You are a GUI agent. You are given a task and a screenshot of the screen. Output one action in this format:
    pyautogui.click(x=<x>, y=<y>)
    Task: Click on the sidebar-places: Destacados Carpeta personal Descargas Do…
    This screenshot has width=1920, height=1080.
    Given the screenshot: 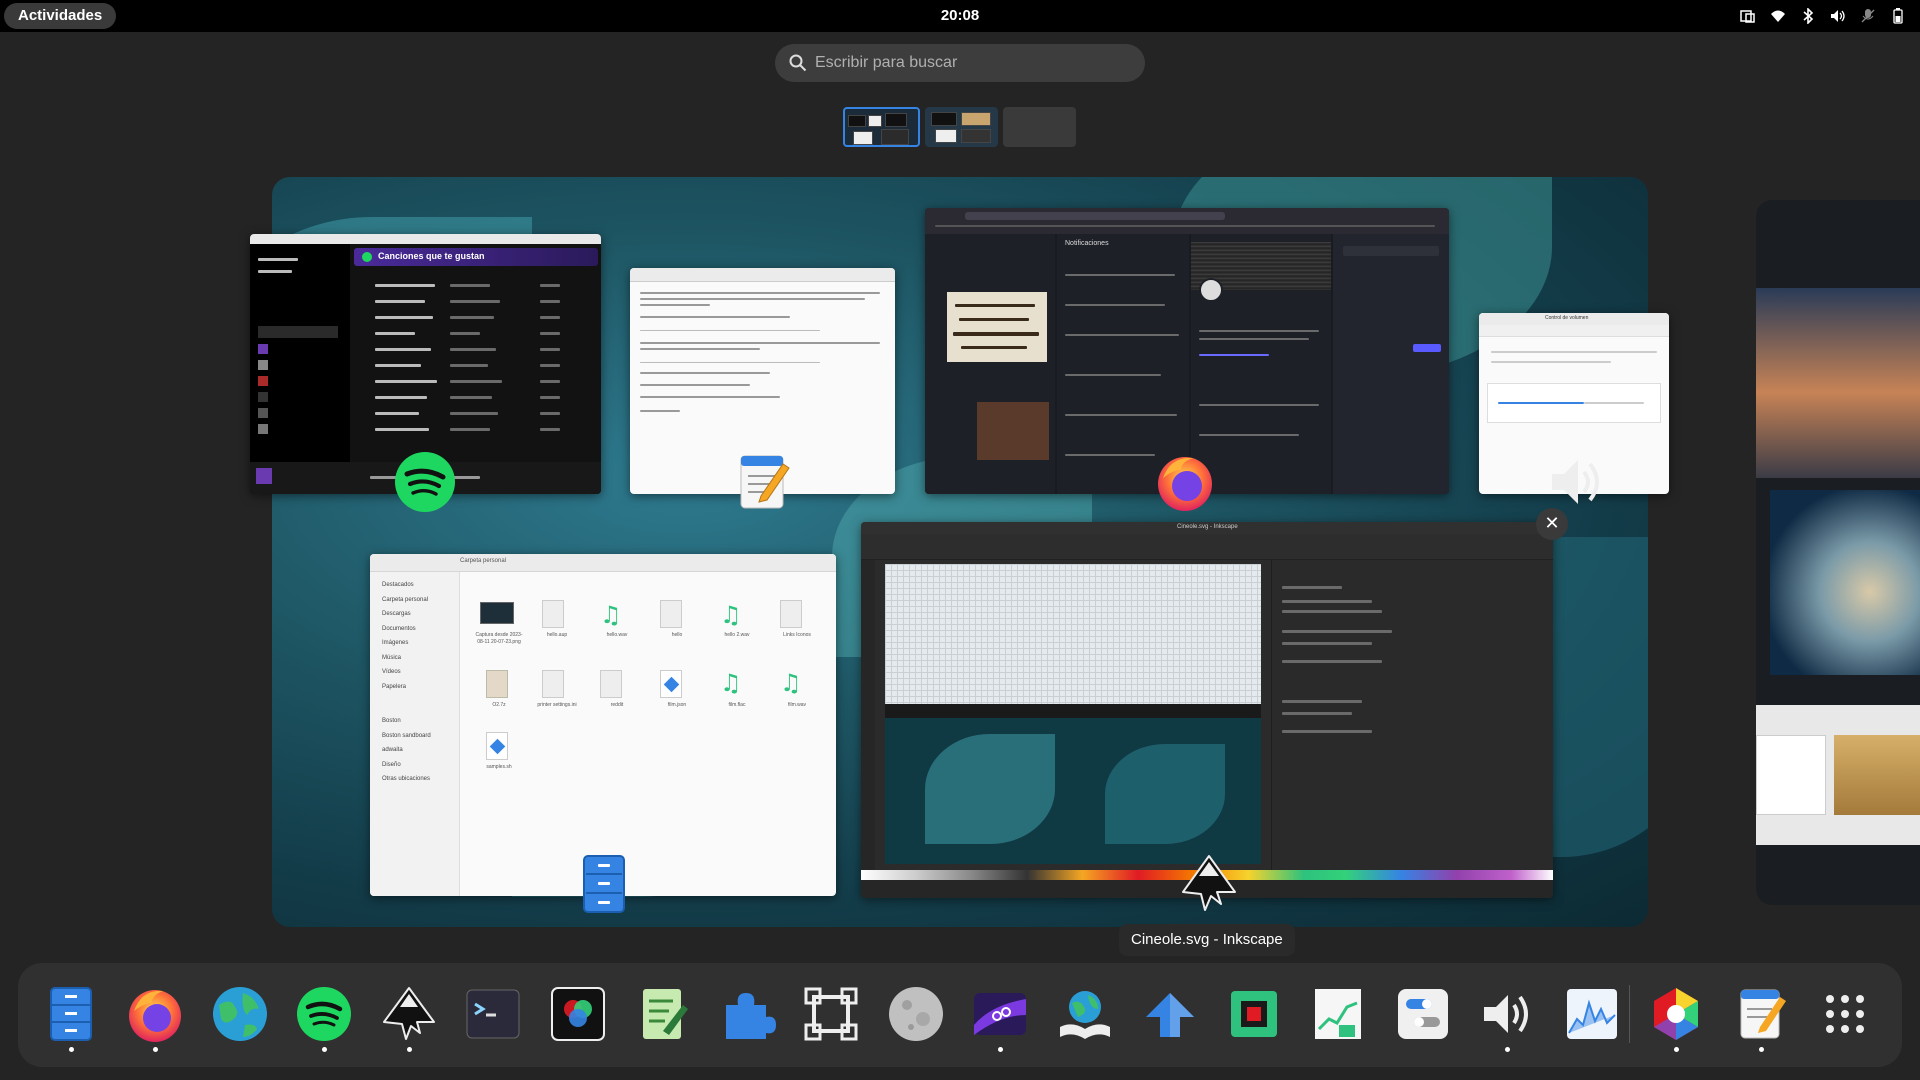 What is the action you would take?
    pyautogui.click(x=406, y=682)
    